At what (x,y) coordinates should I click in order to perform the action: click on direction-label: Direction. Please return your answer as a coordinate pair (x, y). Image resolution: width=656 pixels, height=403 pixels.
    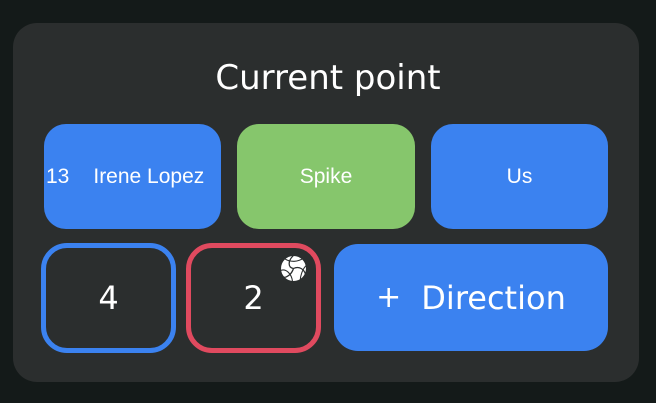
    Looking at the image, I should click on (493, 297).